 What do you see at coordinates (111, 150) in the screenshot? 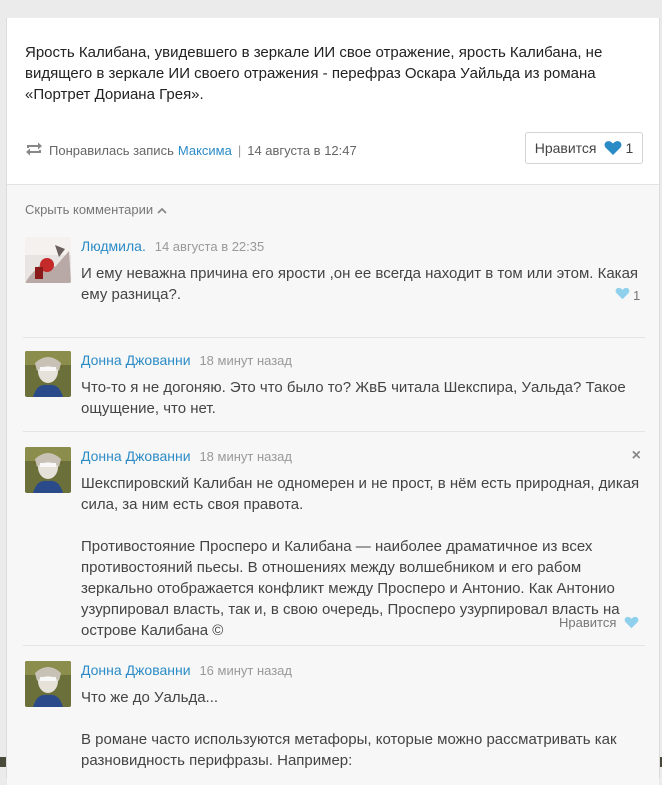
I see `repost-prefix: Понравилась запись` at bounding box center [111, 150].